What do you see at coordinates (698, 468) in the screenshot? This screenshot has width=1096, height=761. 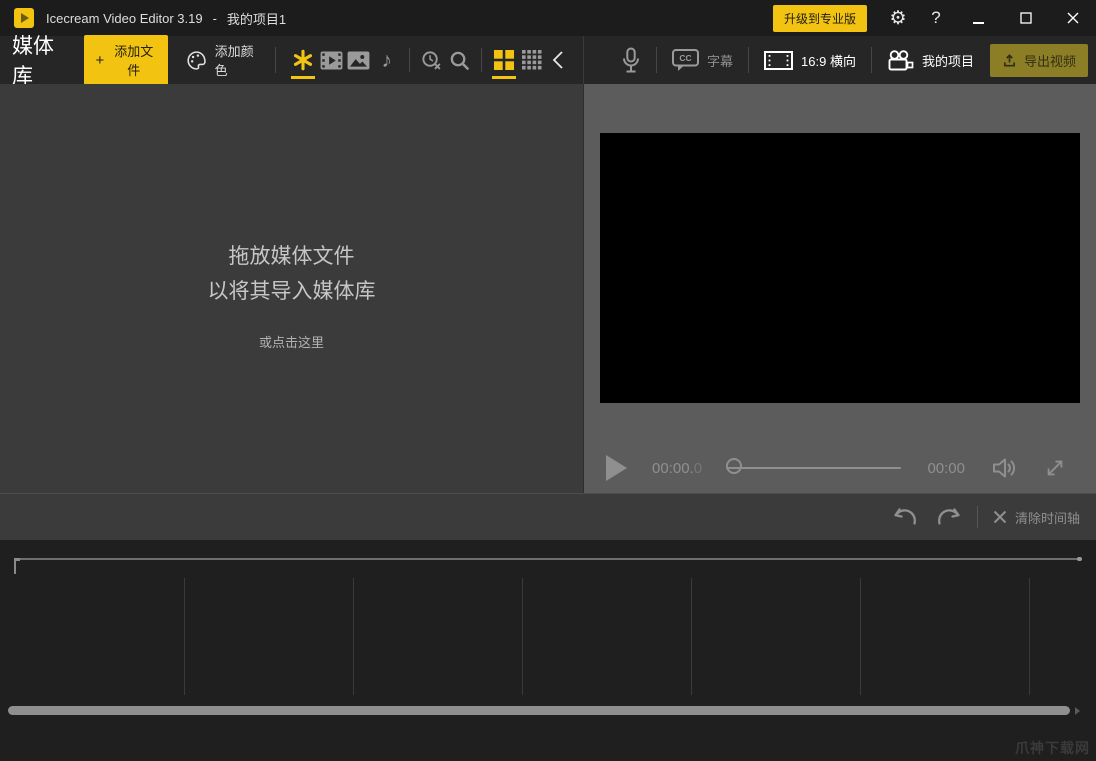 I see `current-time-fraction: 0` at bounding box center [698, 468].